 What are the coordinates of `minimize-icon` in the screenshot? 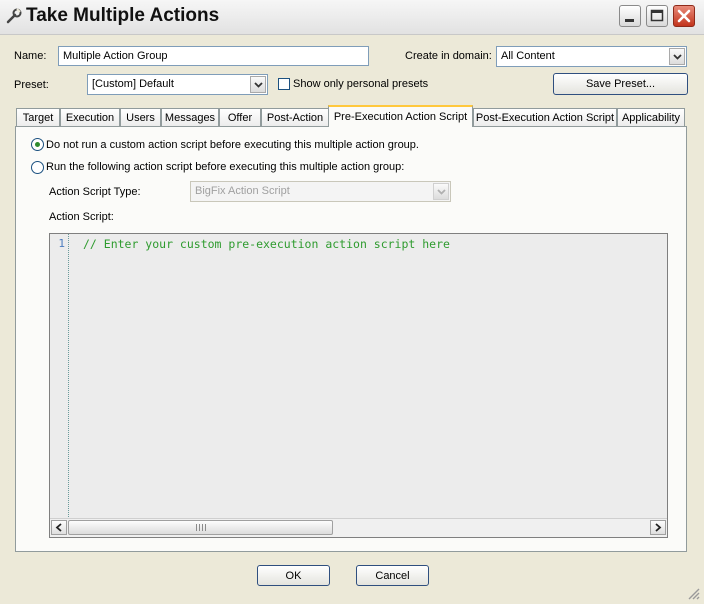 It's located at (629, 20).